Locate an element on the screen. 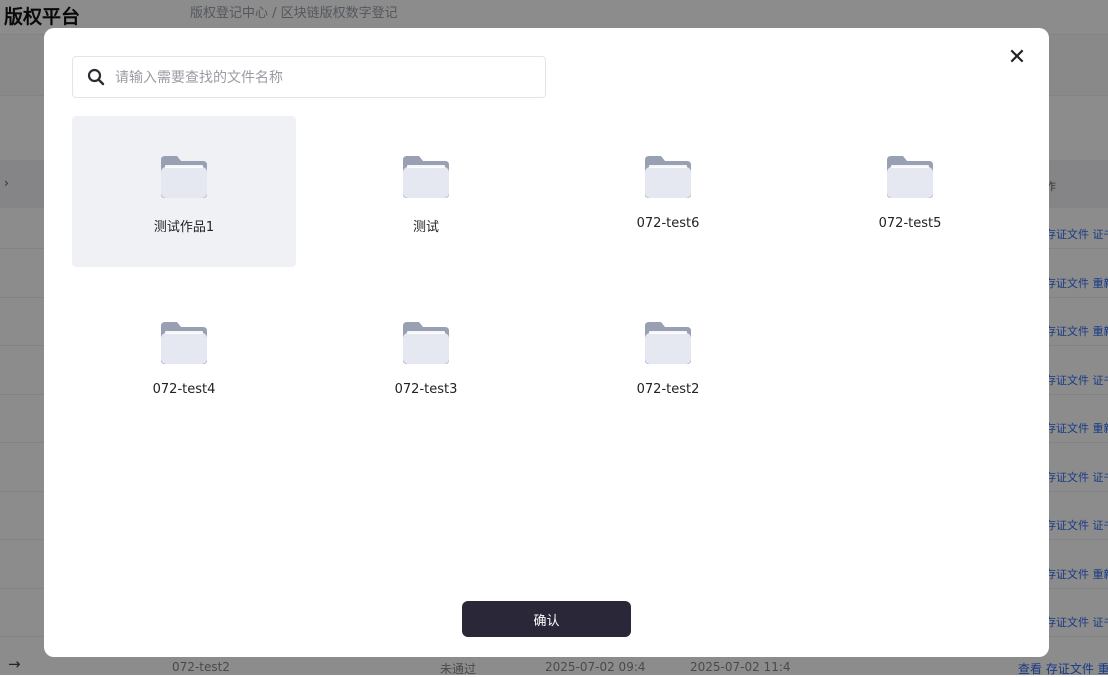 This screenshot has height=677, width=1108. search-box is located at coordinates (309, 77).